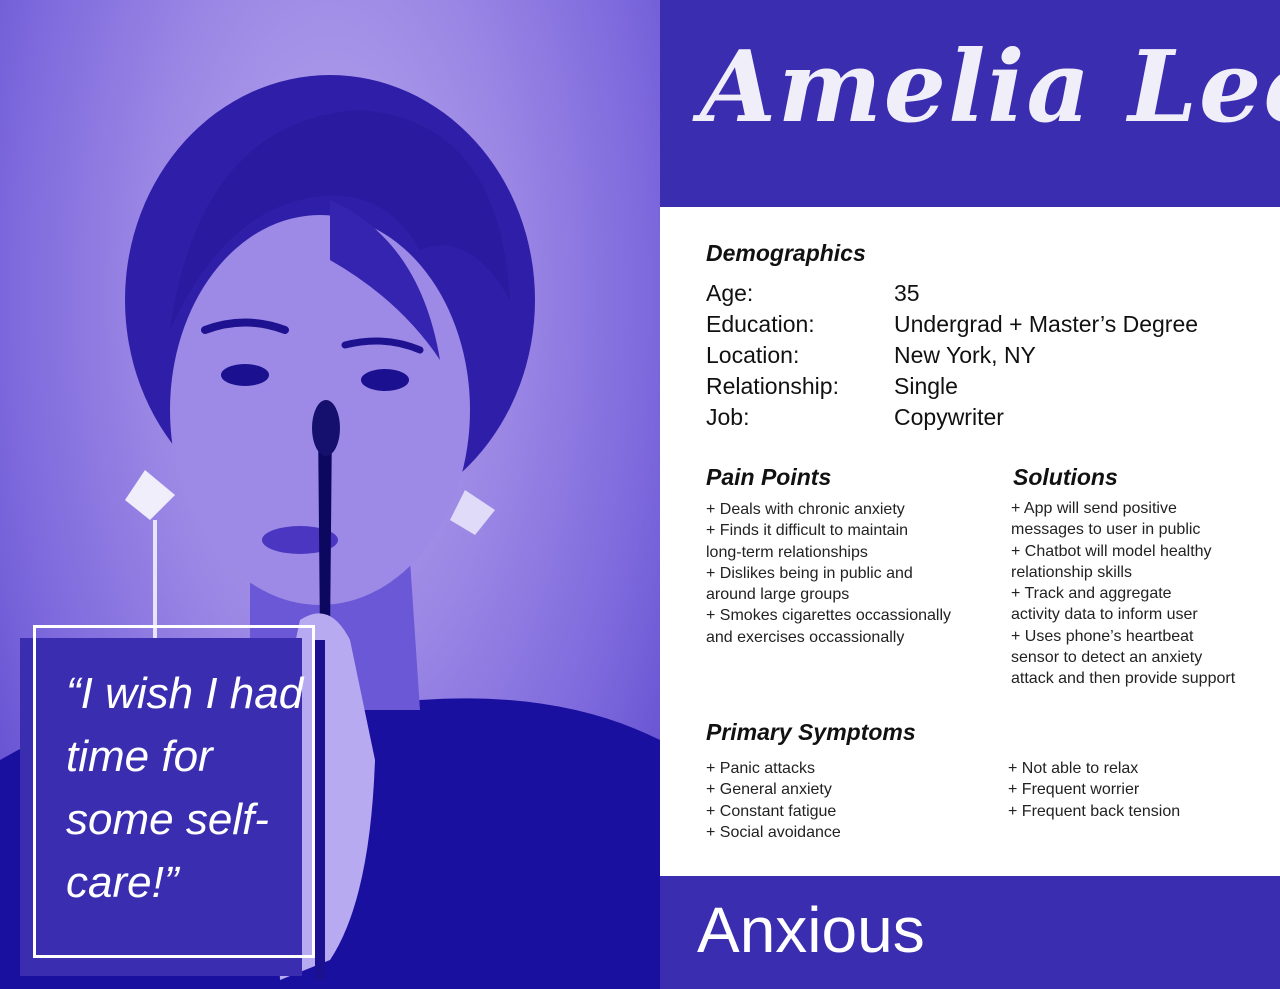 This screenshot has height=989, width=1280. What do you see at coordinates (760, 768) in the screenshot?
I see `list-item: + Panic attacks` at bounding box center [760, 768].